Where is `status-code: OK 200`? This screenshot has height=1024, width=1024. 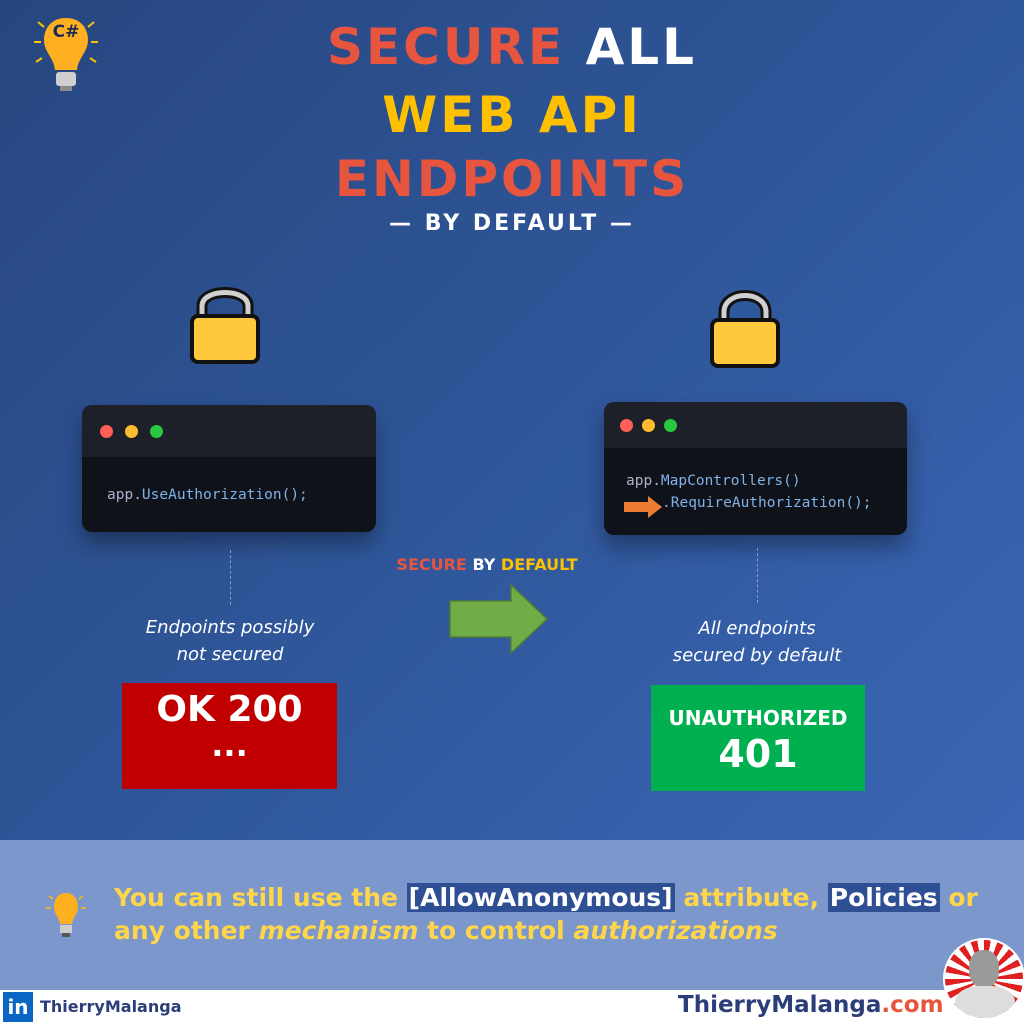
status-code: OK 200 is located at coordinates (229, 709).